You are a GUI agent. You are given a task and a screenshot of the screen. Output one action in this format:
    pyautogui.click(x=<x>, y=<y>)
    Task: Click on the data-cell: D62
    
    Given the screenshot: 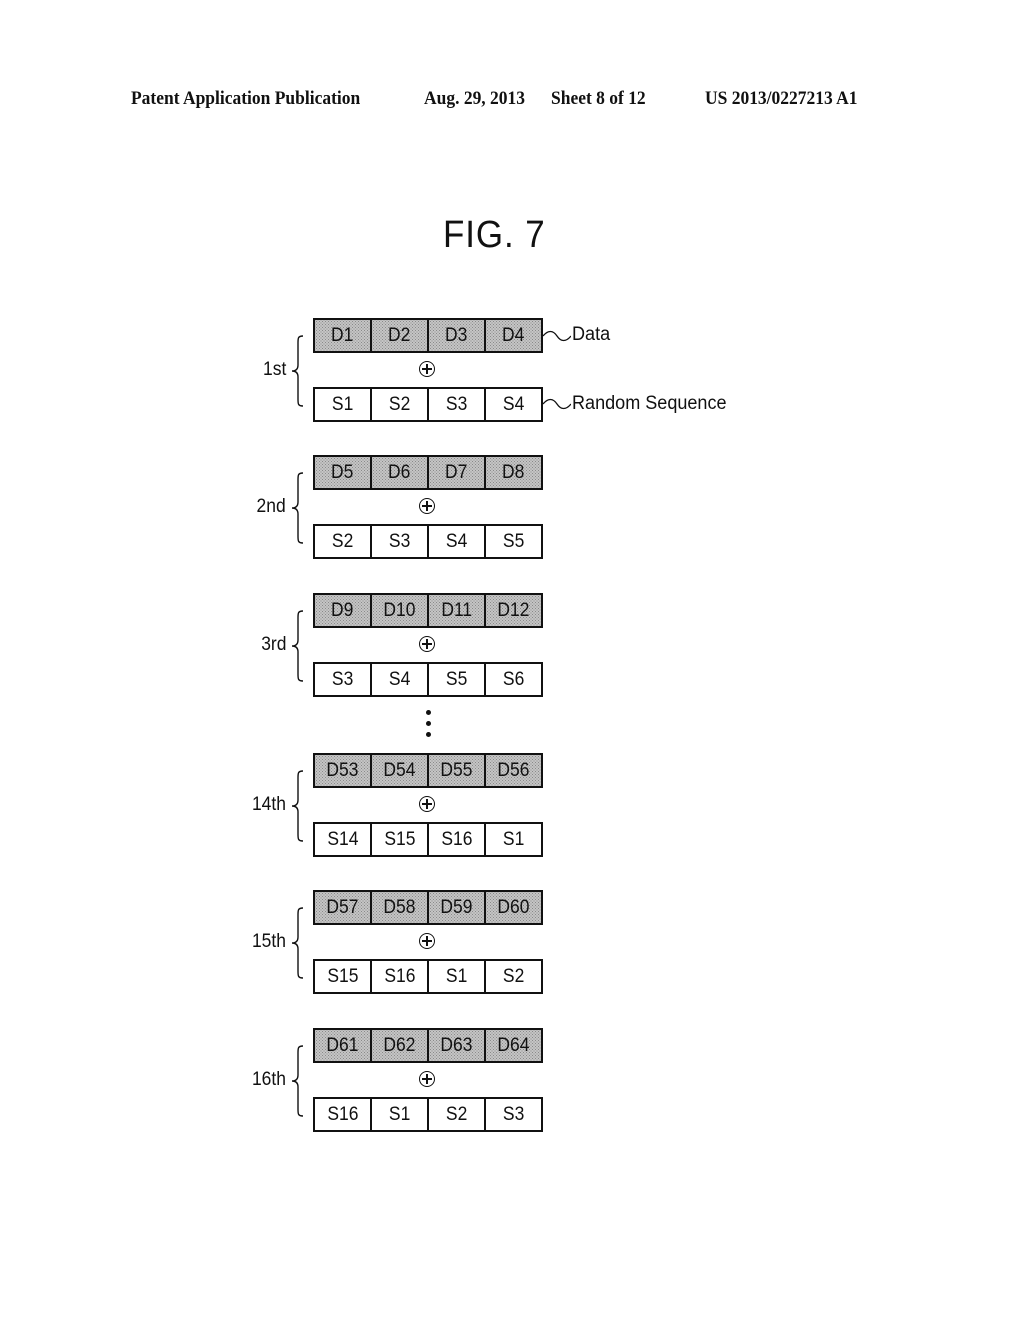 What is the action you would take?
    pyautogui.click(x=400, y=1045)
    